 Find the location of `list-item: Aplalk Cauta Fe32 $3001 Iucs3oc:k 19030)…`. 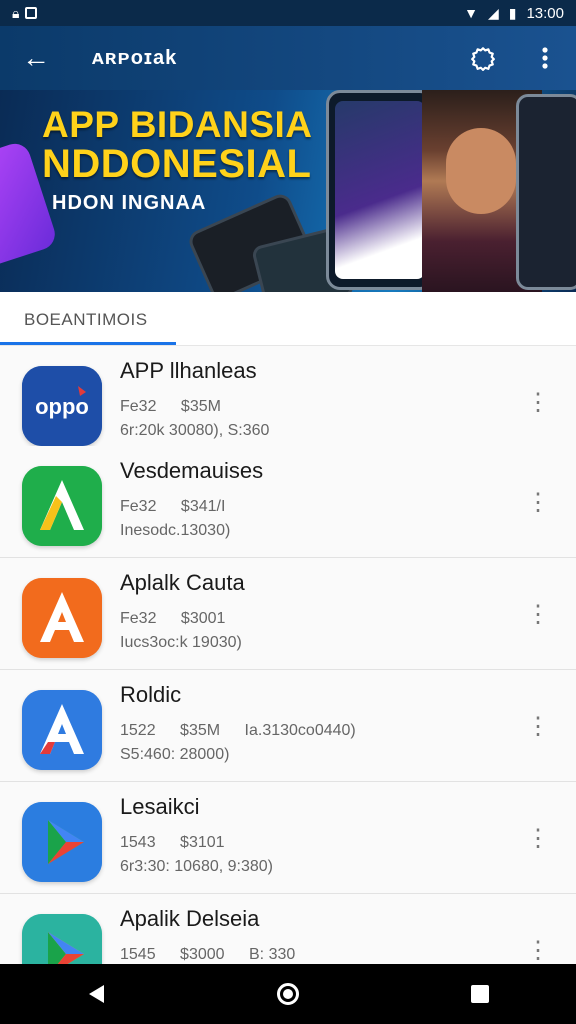

list-item: Aplalk Cauta Fe32 $3001 Iucs3oc:k 19030)… is located at coordinates (288, 614).